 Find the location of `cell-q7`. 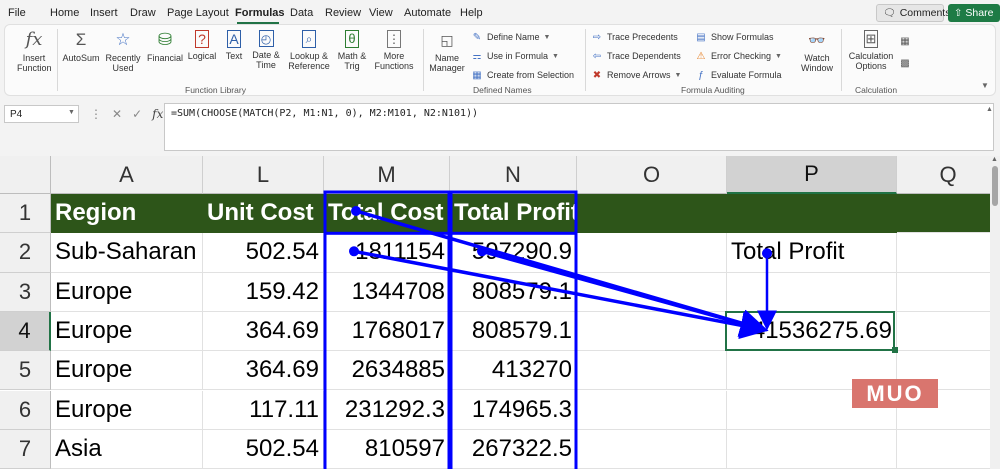

cell-q7 is located at coordinates (948, 449).